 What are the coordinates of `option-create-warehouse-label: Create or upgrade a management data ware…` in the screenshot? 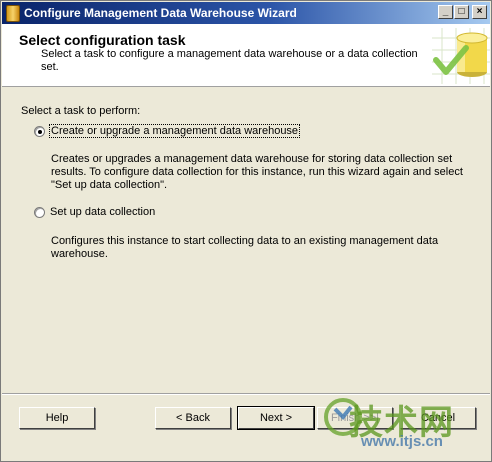 It's located at (174, 131).